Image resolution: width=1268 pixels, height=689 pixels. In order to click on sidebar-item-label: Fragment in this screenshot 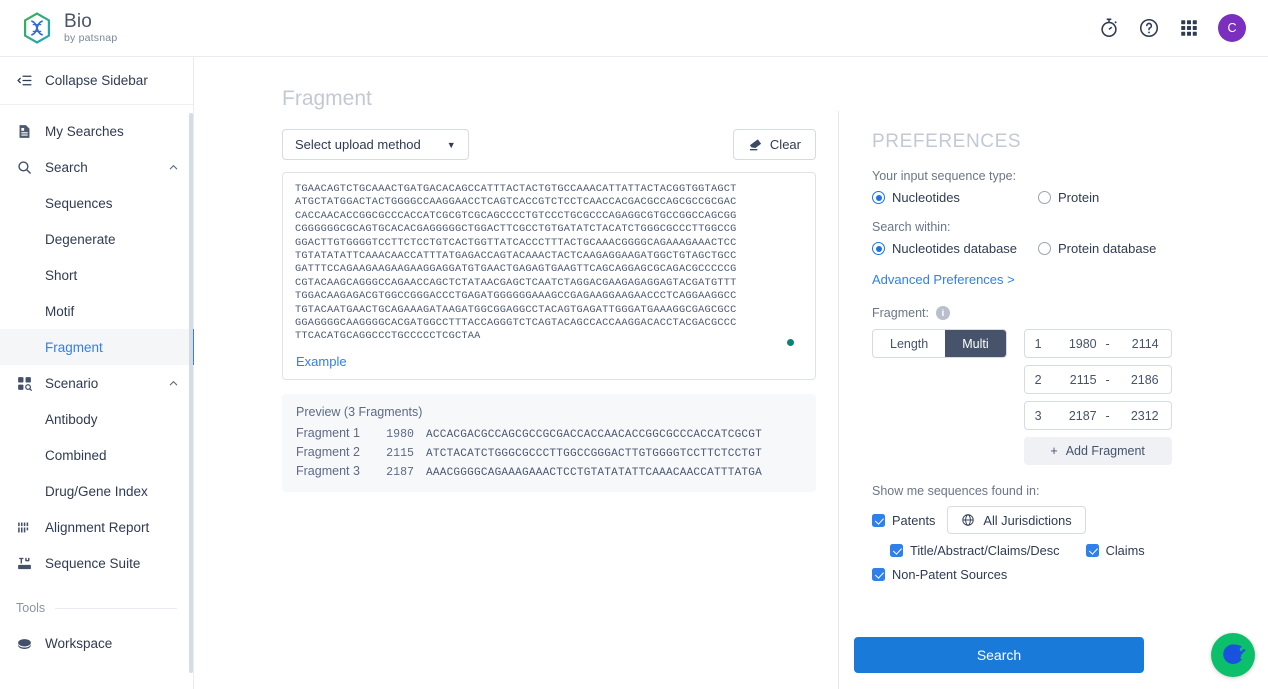, I will do `click(74, 347)`.